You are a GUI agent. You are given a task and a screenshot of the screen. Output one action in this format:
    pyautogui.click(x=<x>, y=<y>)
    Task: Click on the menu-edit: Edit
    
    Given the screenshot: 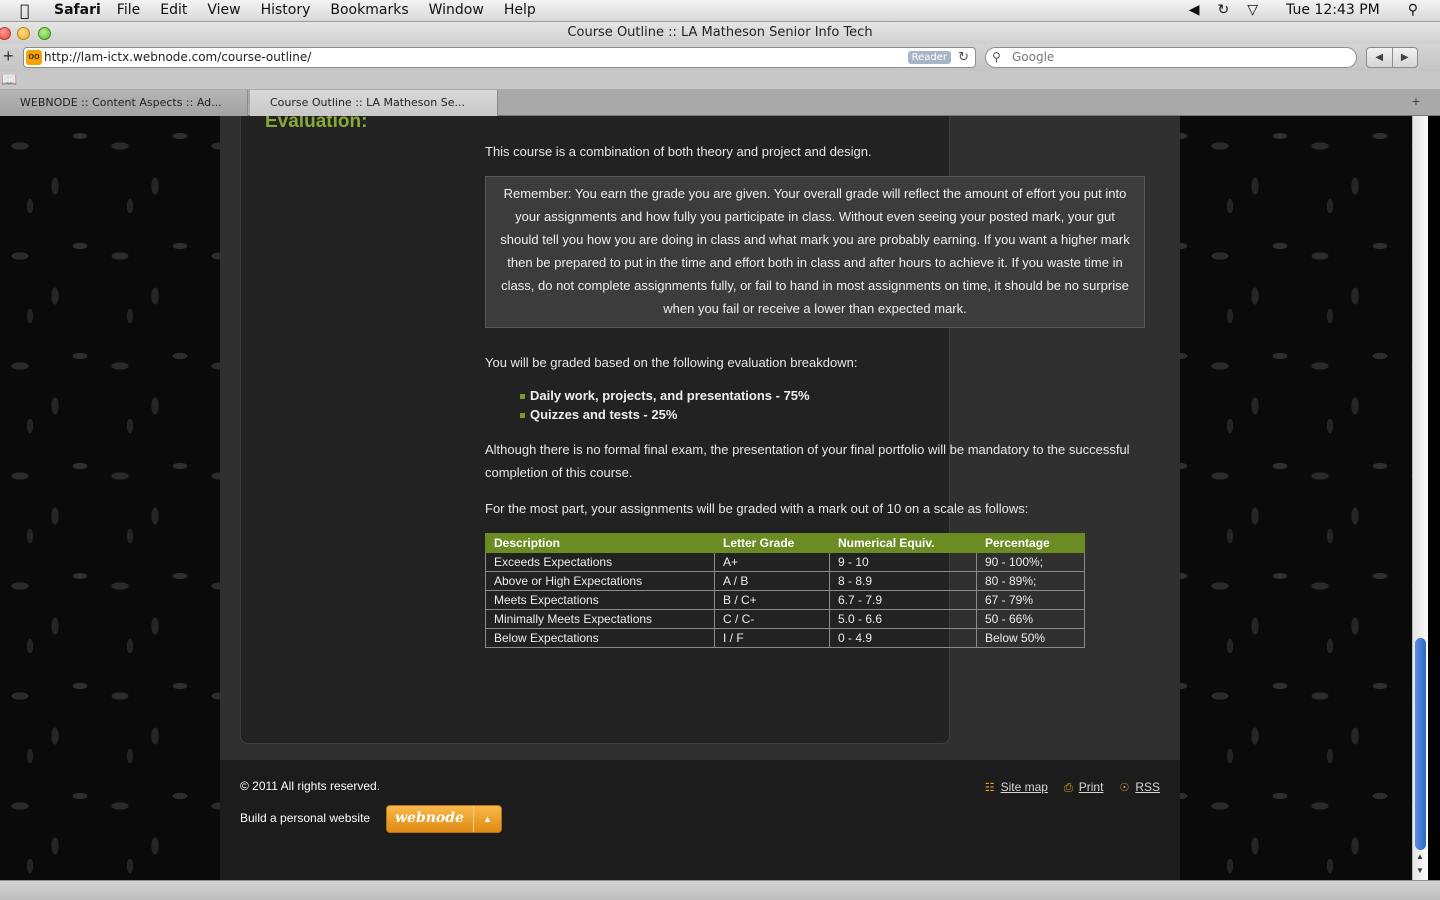 What is the action you would take?
    pyautogui.click(x=173, y=10)
    